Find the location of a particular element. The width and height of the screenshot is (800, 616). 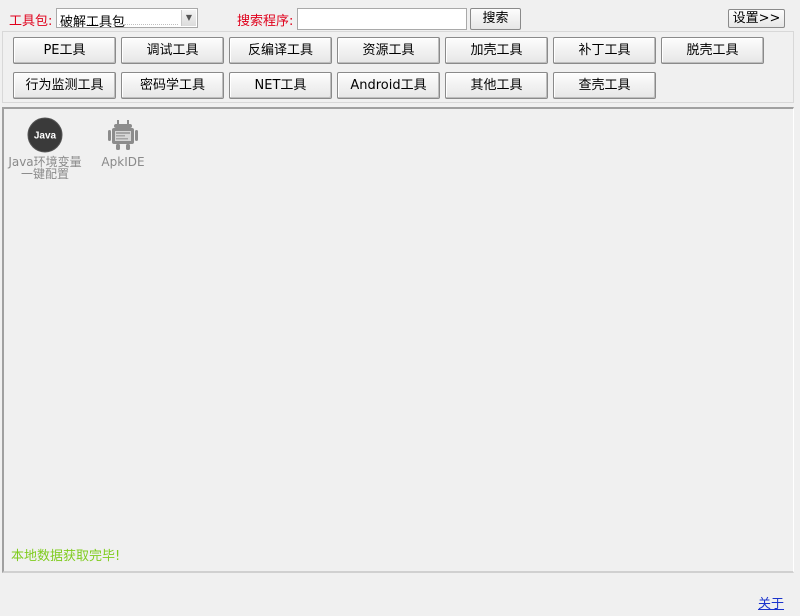

category-packer-tools: 加壳工具 is located at coordinates (496, 50).